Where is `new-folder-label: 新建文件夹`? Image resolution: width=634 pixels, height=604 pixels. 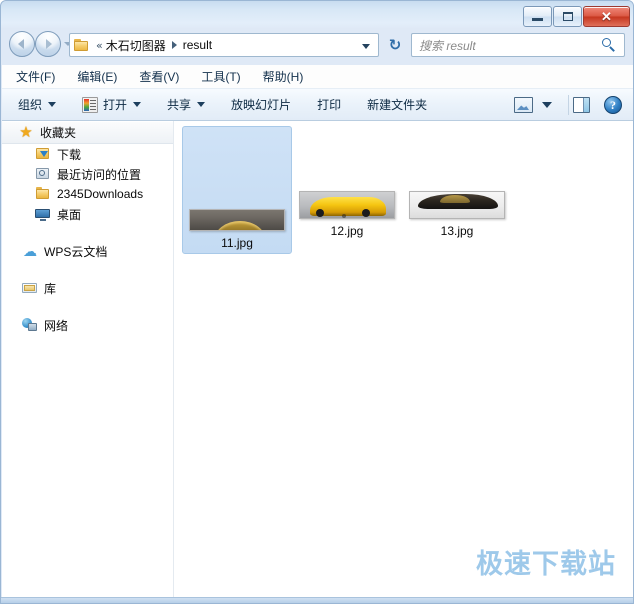
new-folder-label: 新建文件夹 is located at coordinates (397, 105).